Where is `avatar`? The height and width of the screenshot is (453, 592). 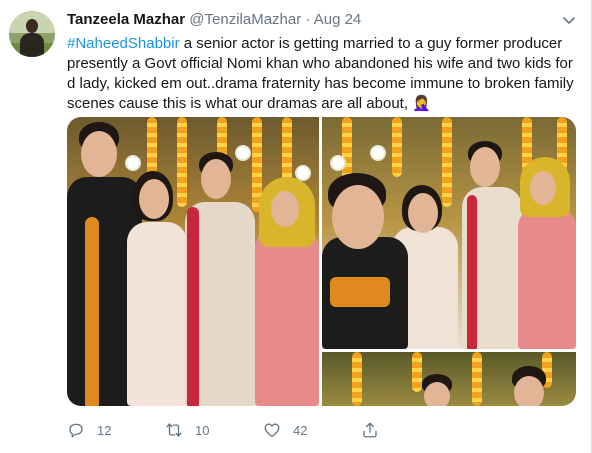 avatar is located at coordinates (32, 34).